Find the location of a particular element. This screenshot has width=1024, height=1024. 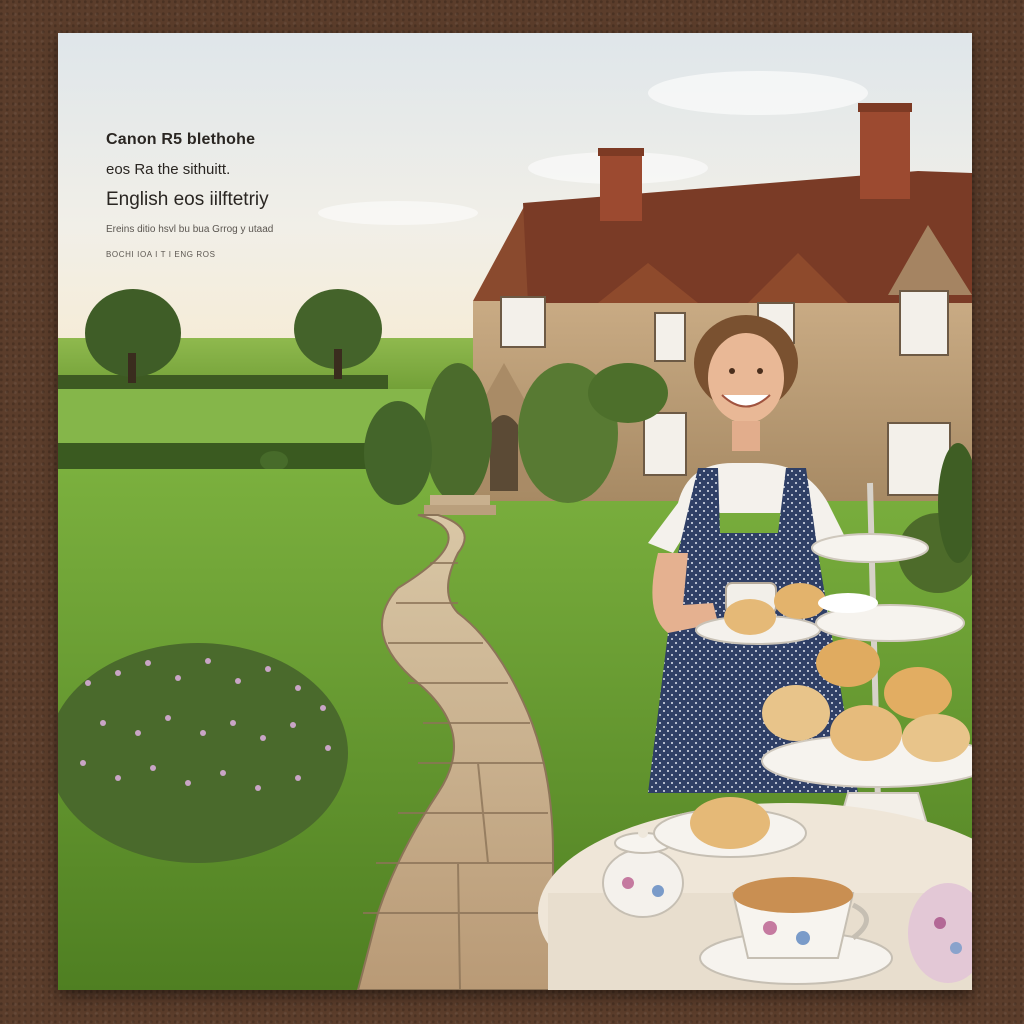

caption-description-line: Ereins ditio hsvl bu bua Grrog y utaad is located at coordinates (190, 229).